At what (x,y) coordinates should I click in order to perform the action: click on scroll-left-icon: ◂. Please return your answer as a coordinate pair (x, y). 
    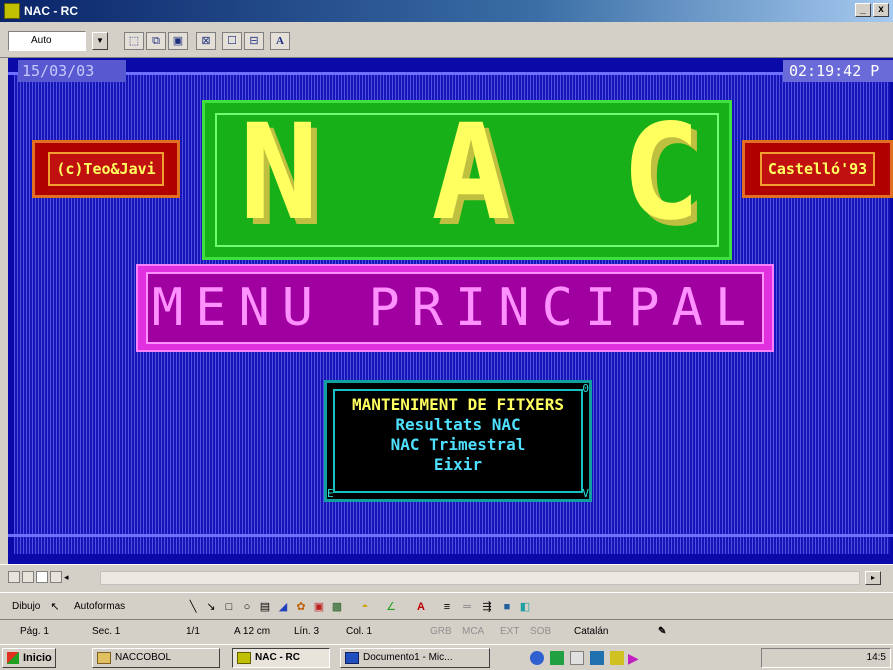
    Looking at the image, I should click on (70, 577).